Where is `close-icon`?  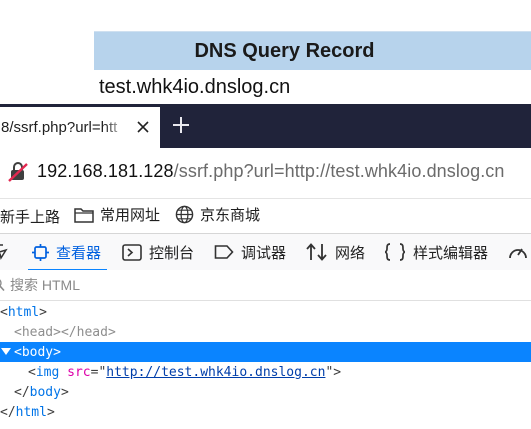 close-icon is located at coordinates (143, 127).